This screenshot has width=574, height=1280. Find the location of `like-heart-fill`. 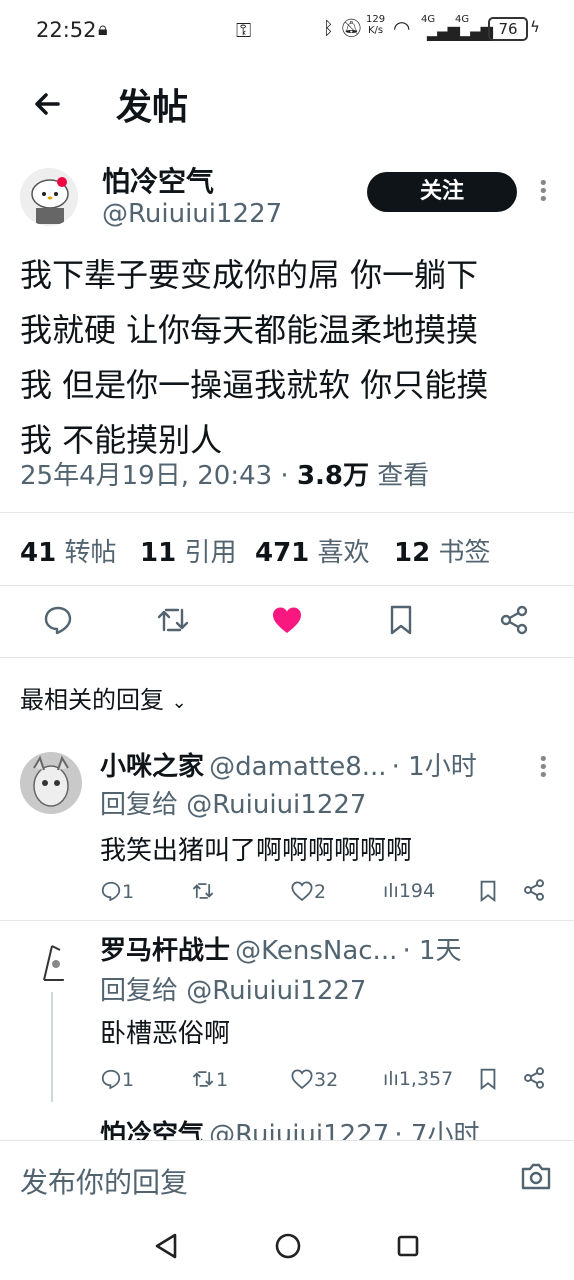

like-heart-fill is located at coordinates (287, 620).